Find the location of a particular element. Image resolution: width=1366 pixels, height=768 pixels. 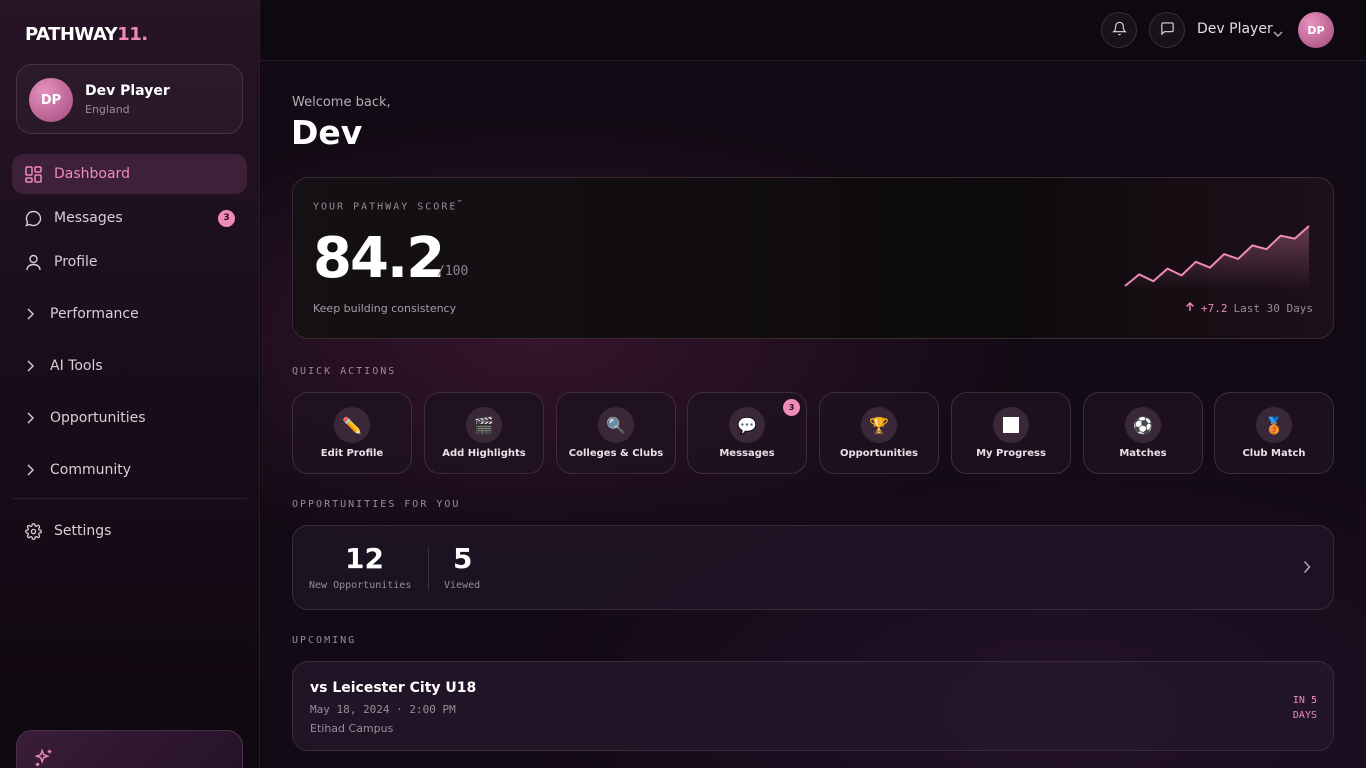

quick-action-label: Opportunities is located at coordinates (878, 453).